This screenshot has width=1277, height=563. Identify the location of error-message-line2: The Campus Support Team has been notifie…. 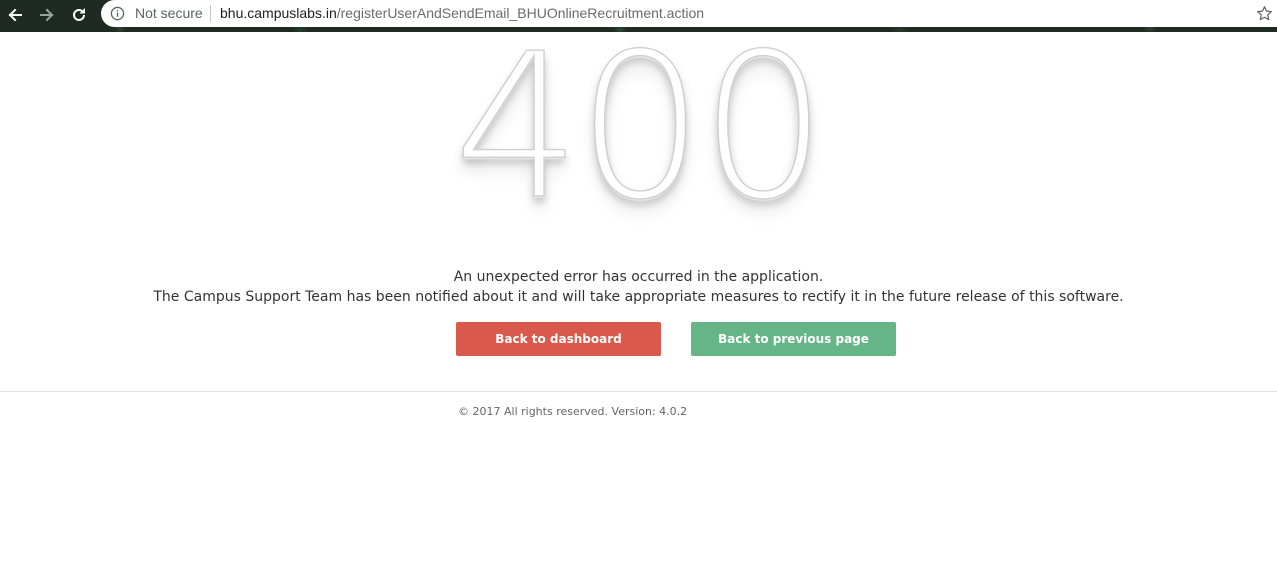
(638, 297).